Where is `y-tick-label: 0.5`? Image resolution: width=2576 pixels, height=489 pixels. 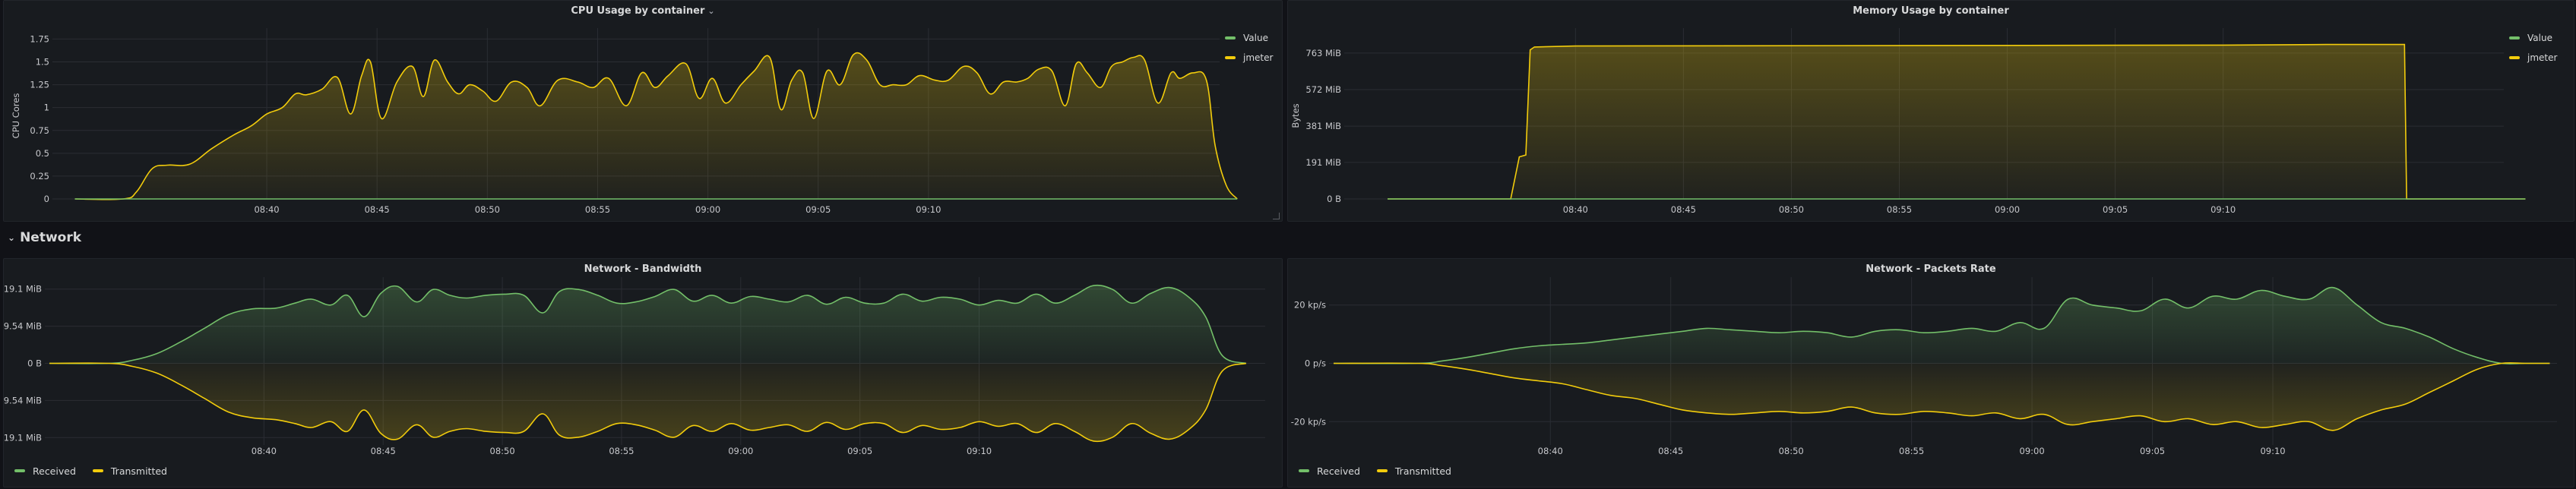
y-tick-label: 0.5 is located at coordinates (42, 153).